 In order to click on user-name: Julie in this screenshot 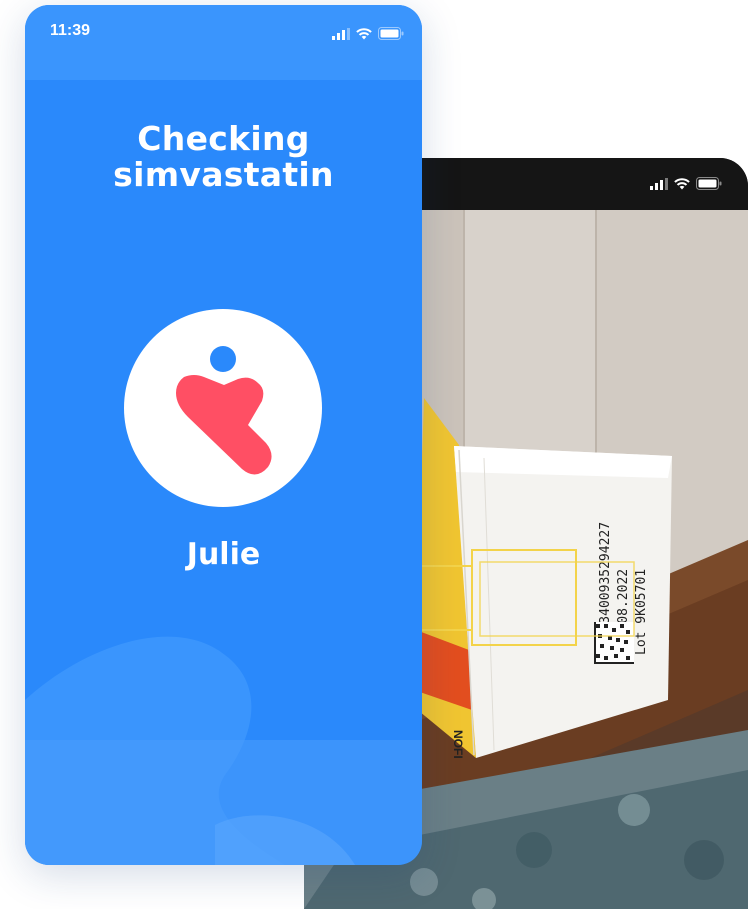, I will do `click(223, 554)`.